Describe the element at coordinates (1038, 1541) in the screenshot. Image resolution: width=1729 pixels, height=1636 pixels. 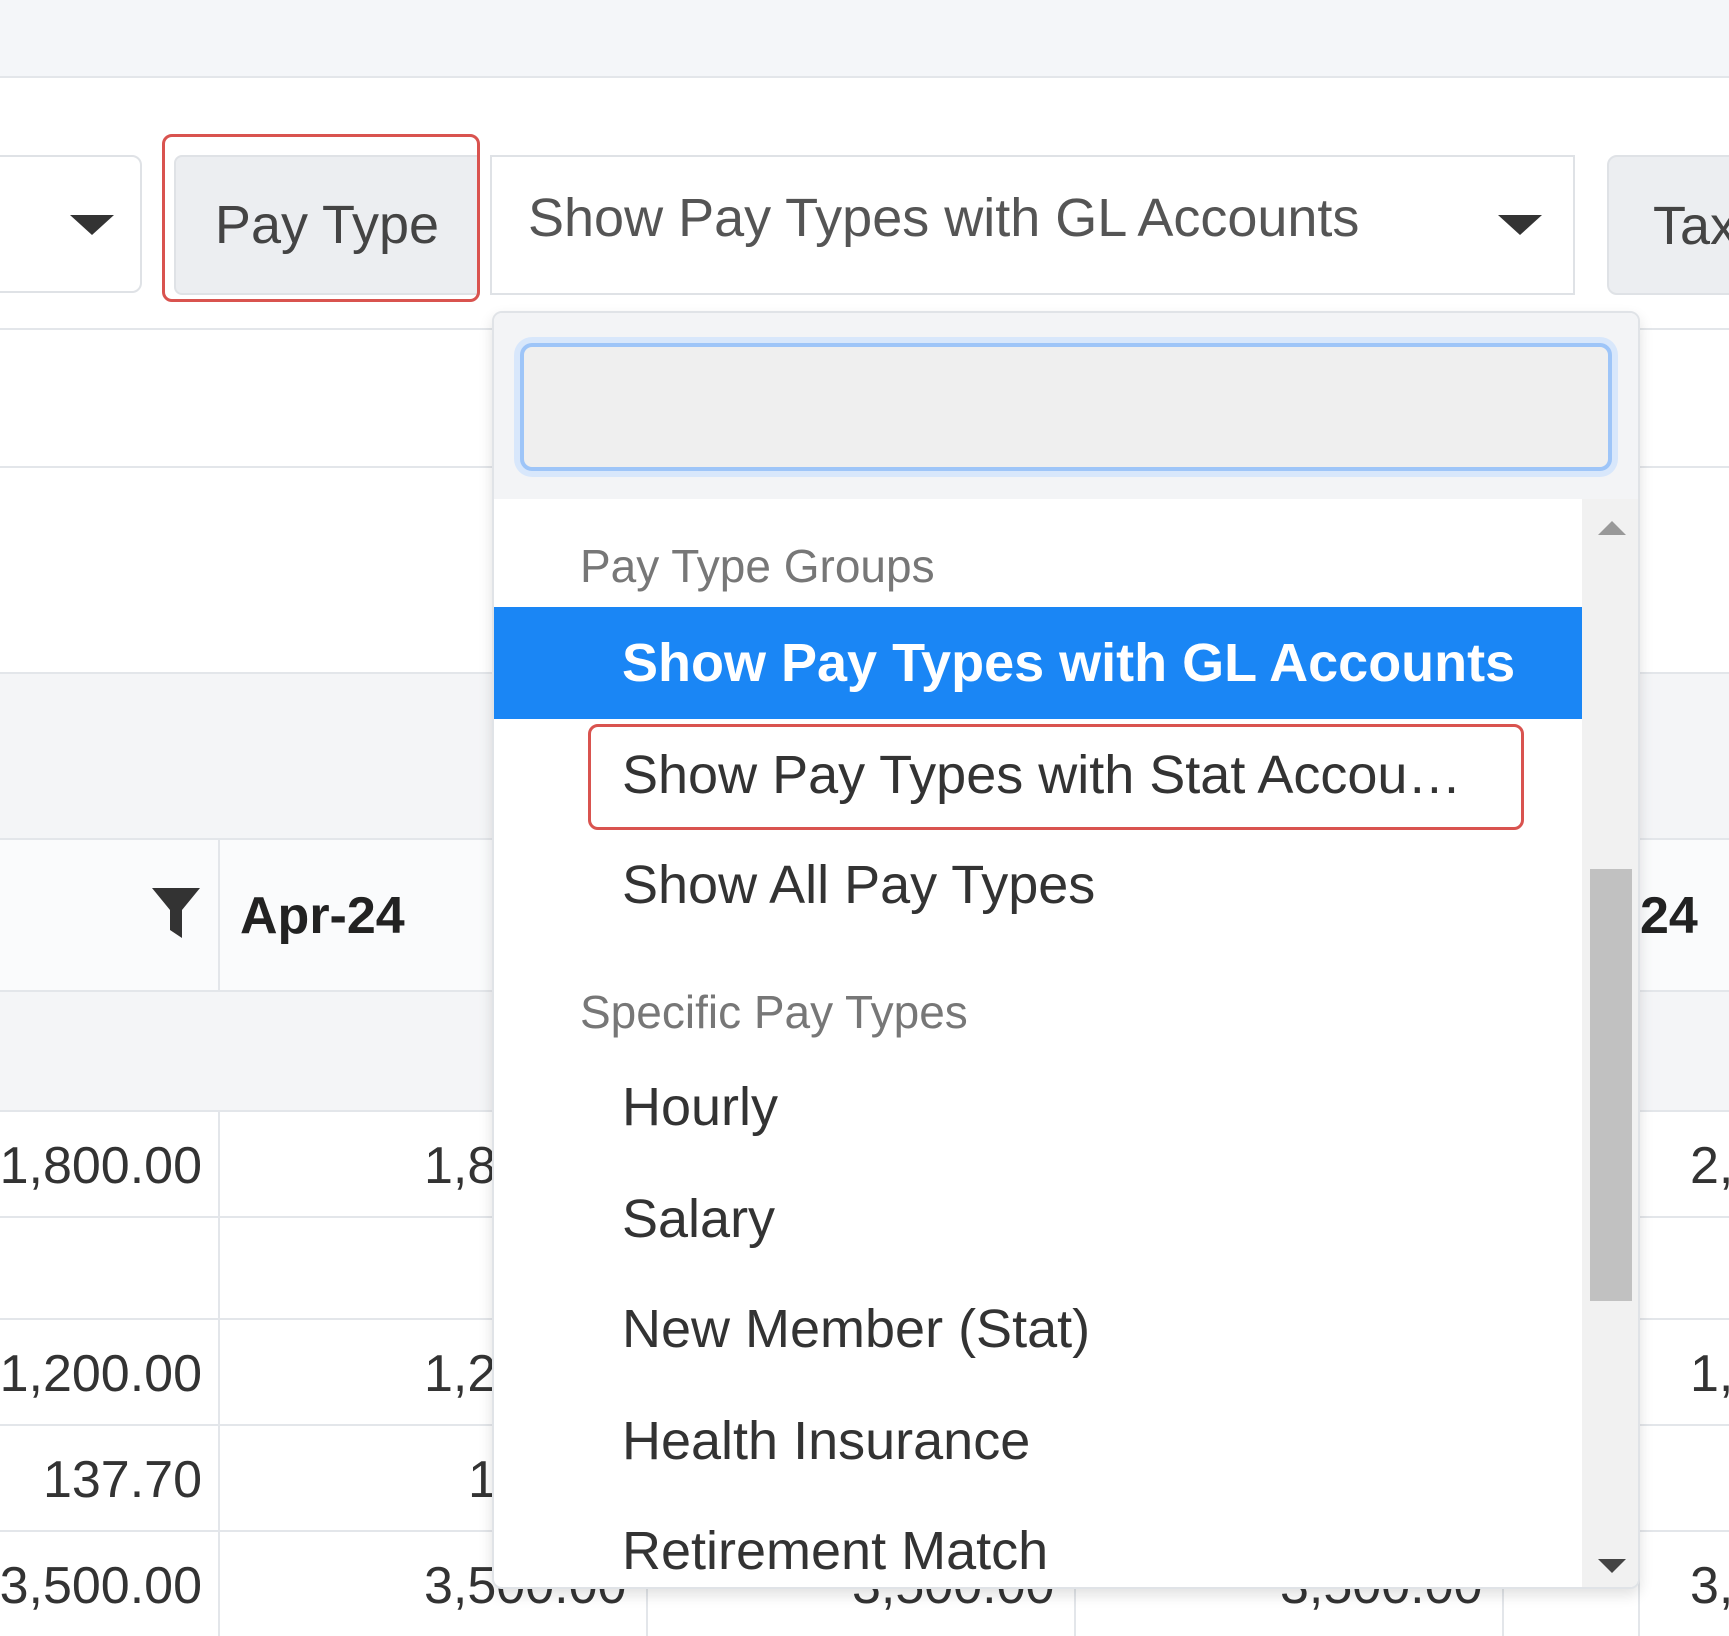
I see `option-retirement-match: Retirement Match` at that location.